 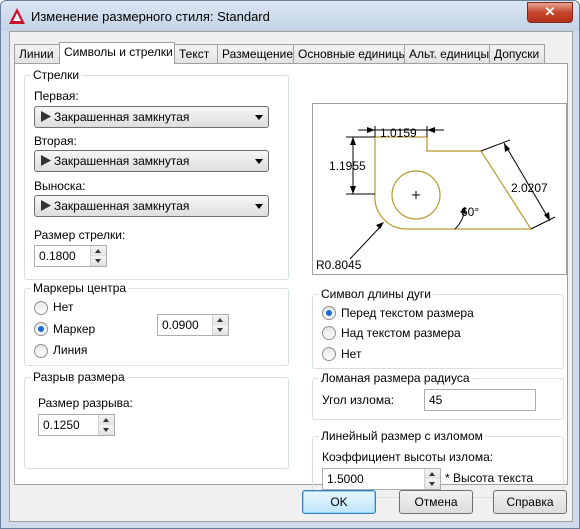 I want to click on tab-text: Текст, so click(x=196, y=53).